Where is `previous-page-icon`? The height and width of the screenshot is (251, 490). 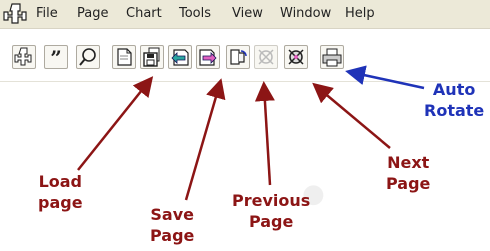
previous-page-icon is located at coordinates (180, 57).